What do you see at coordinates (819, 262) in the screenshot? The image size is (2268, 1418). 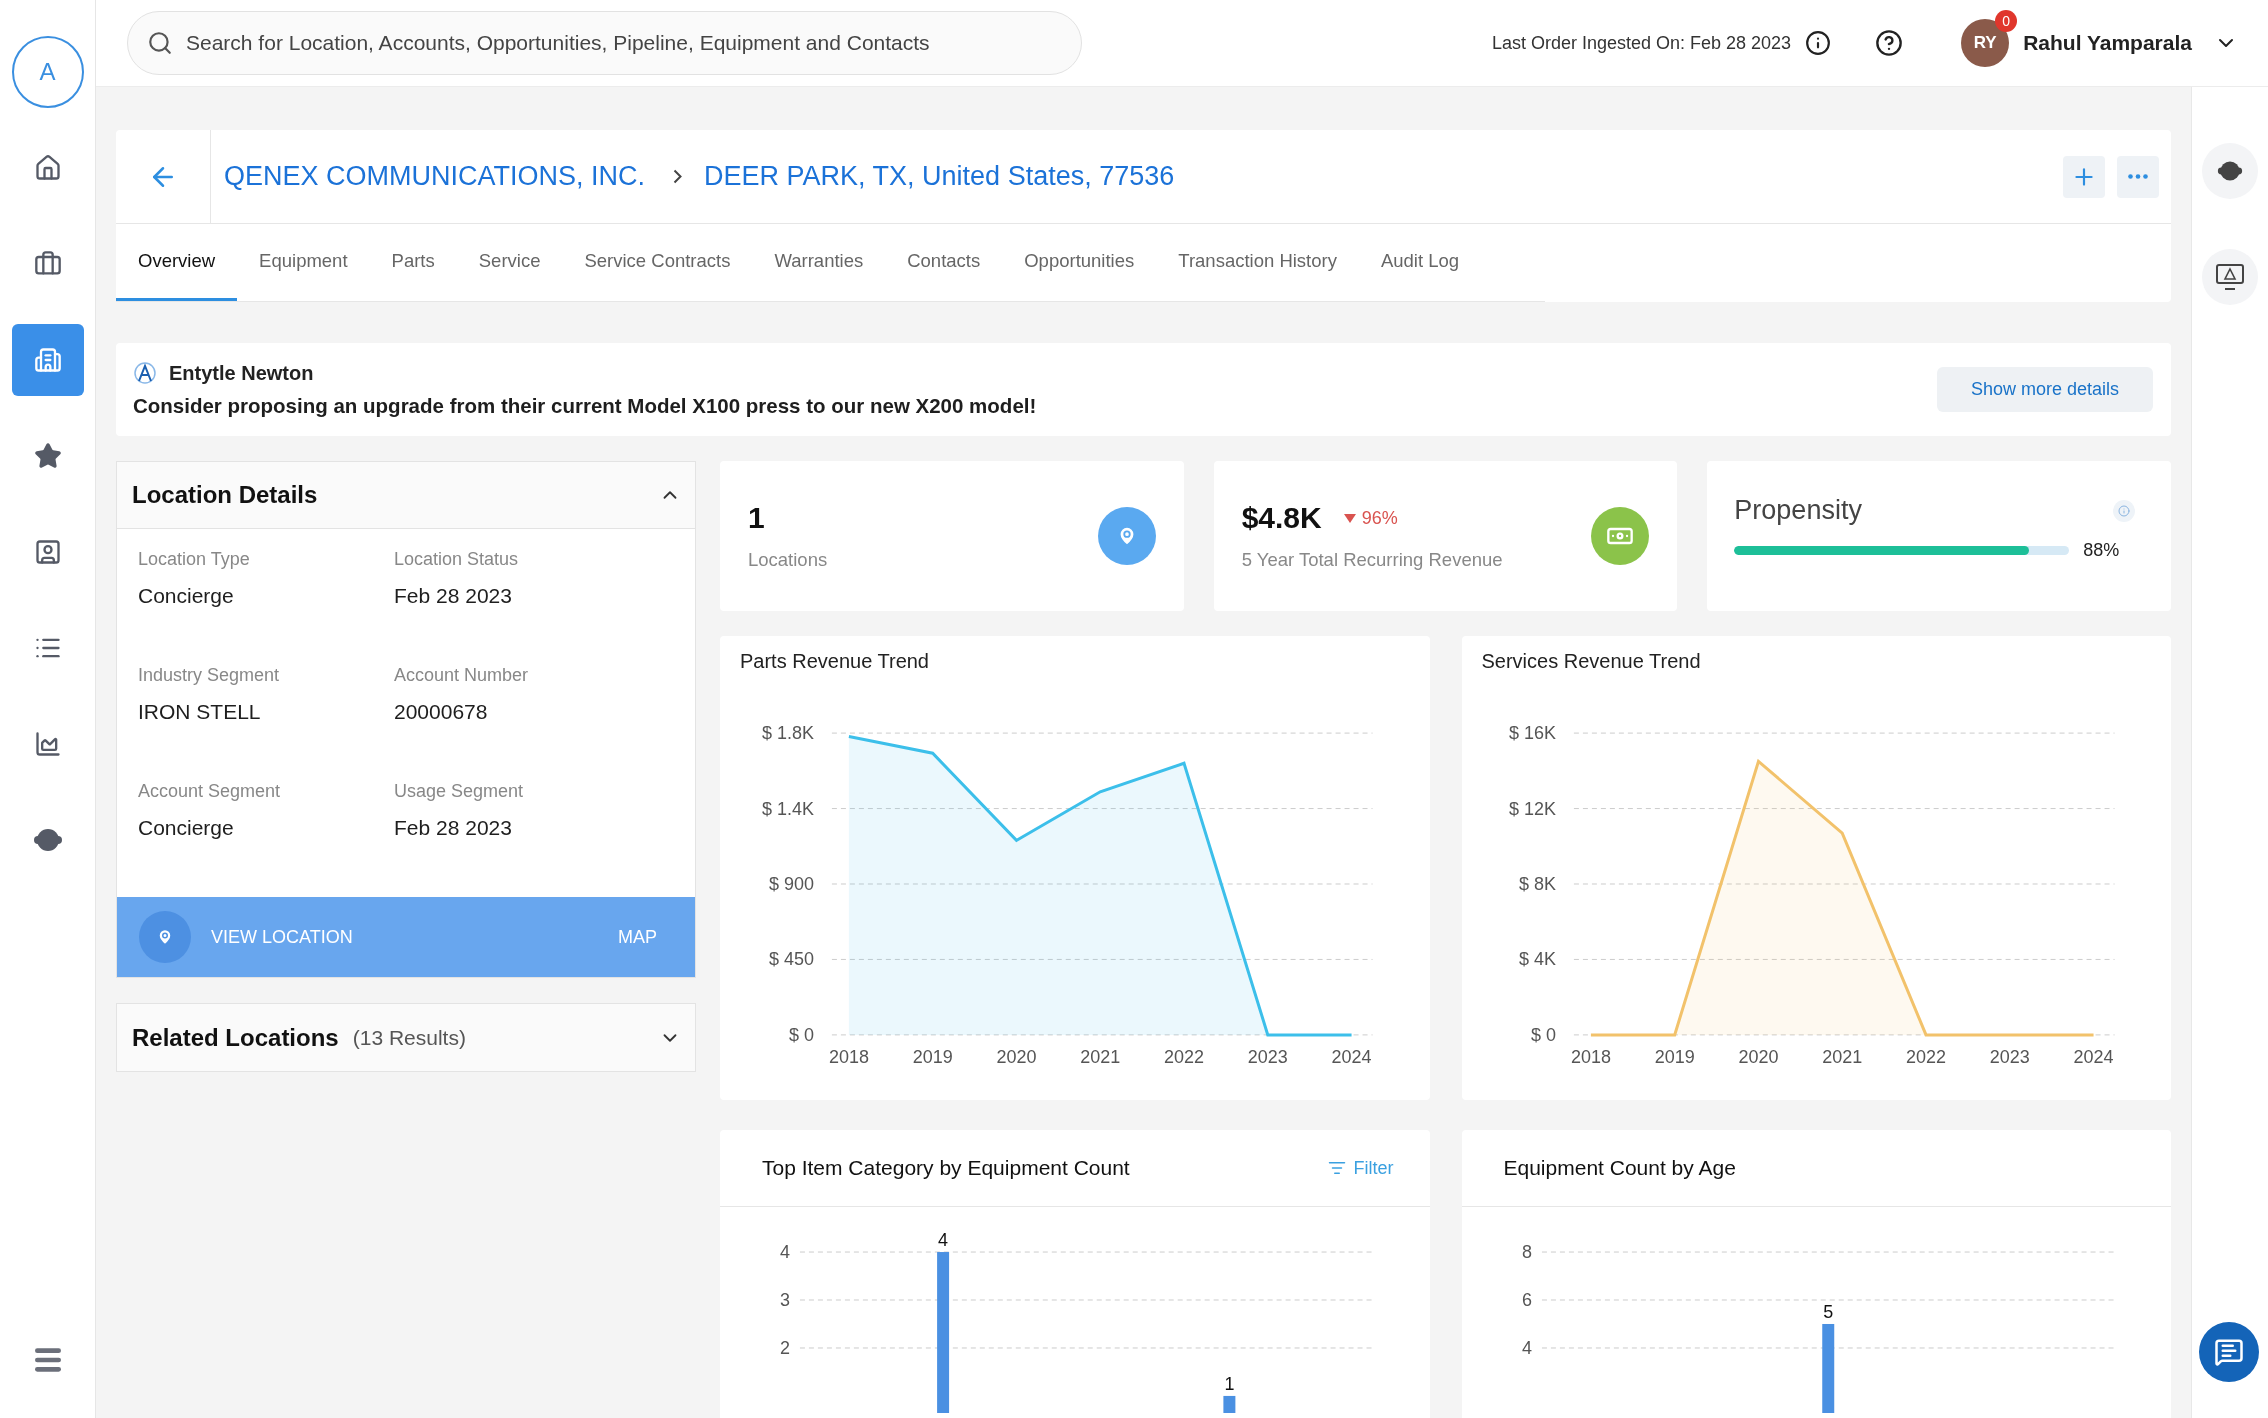 I see `tab: Warranties` at bounding box center [819, 262].